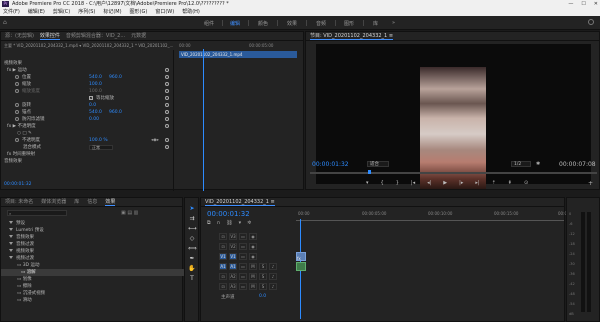  I want to click on rotation-value: 0.0, so click(92, 105).